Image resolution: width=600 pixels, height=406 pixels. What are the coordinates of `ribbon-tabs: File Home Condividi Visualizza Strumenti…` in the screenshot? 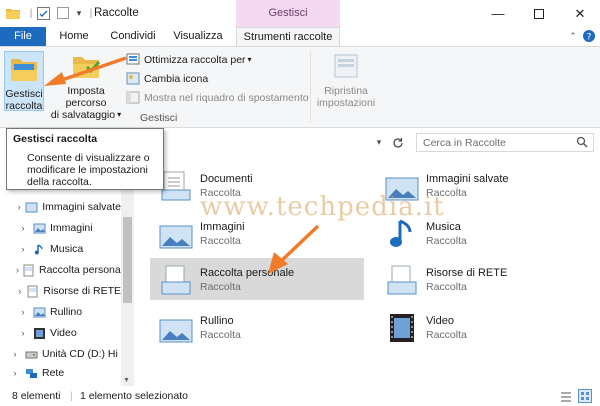 It's located at (300, 36).